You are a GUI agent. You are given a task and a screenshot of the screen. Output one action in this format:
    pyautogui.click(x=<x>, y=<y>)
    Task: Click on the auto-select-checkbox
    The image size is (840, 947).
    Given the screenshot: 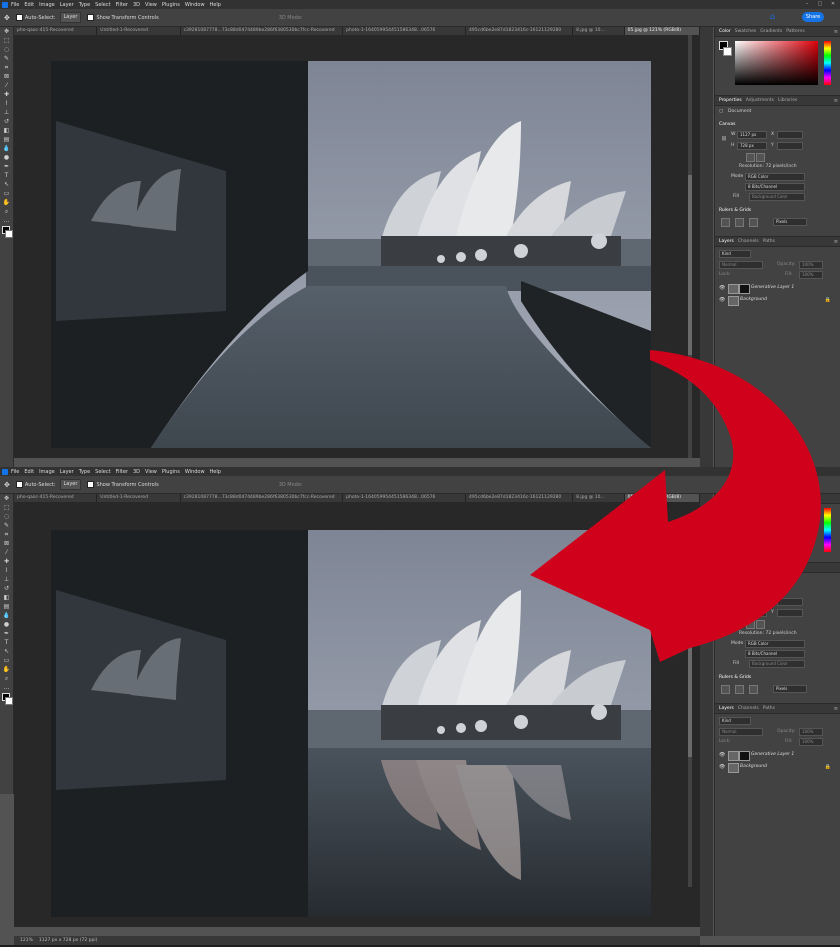 What is the action you would take?
    pyautogui.click(x=19, y=17)
    